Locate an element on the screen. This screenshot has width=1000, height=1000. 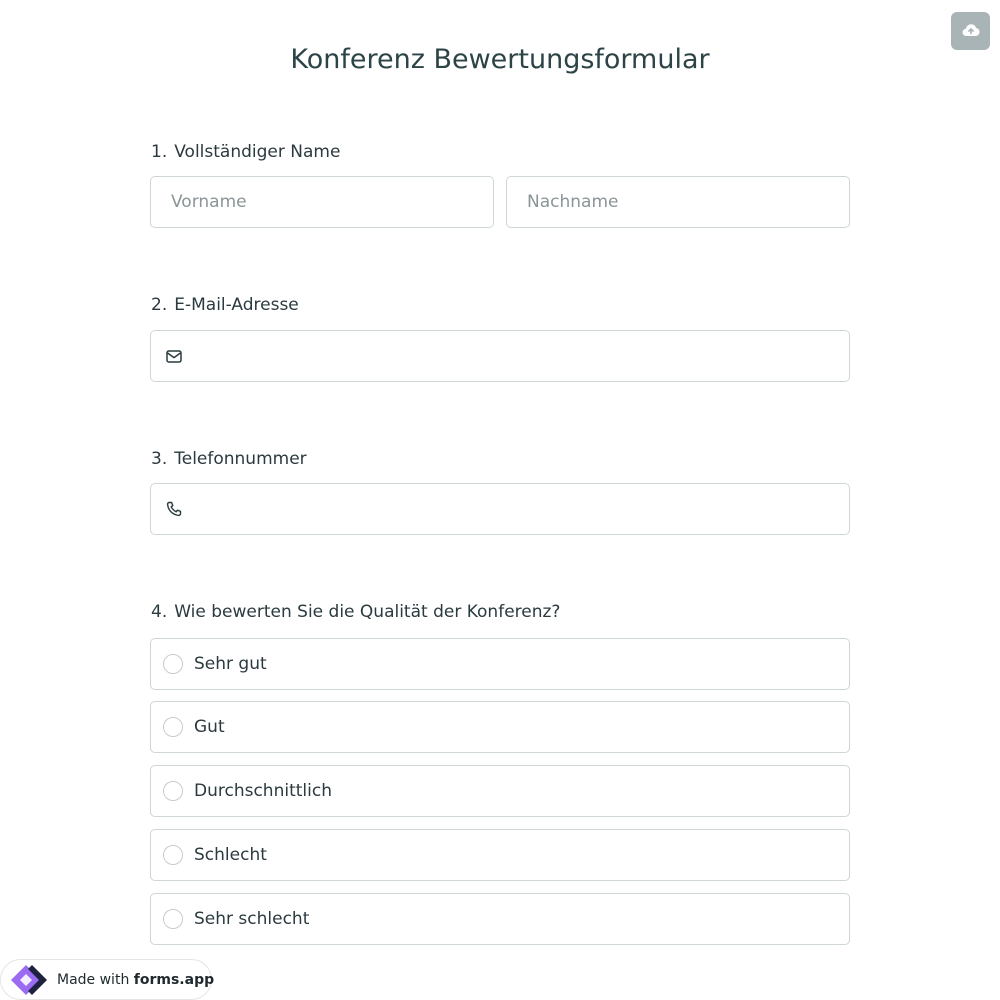
made-with-badge: Made with forms.app is located at coordinates (107, 979).